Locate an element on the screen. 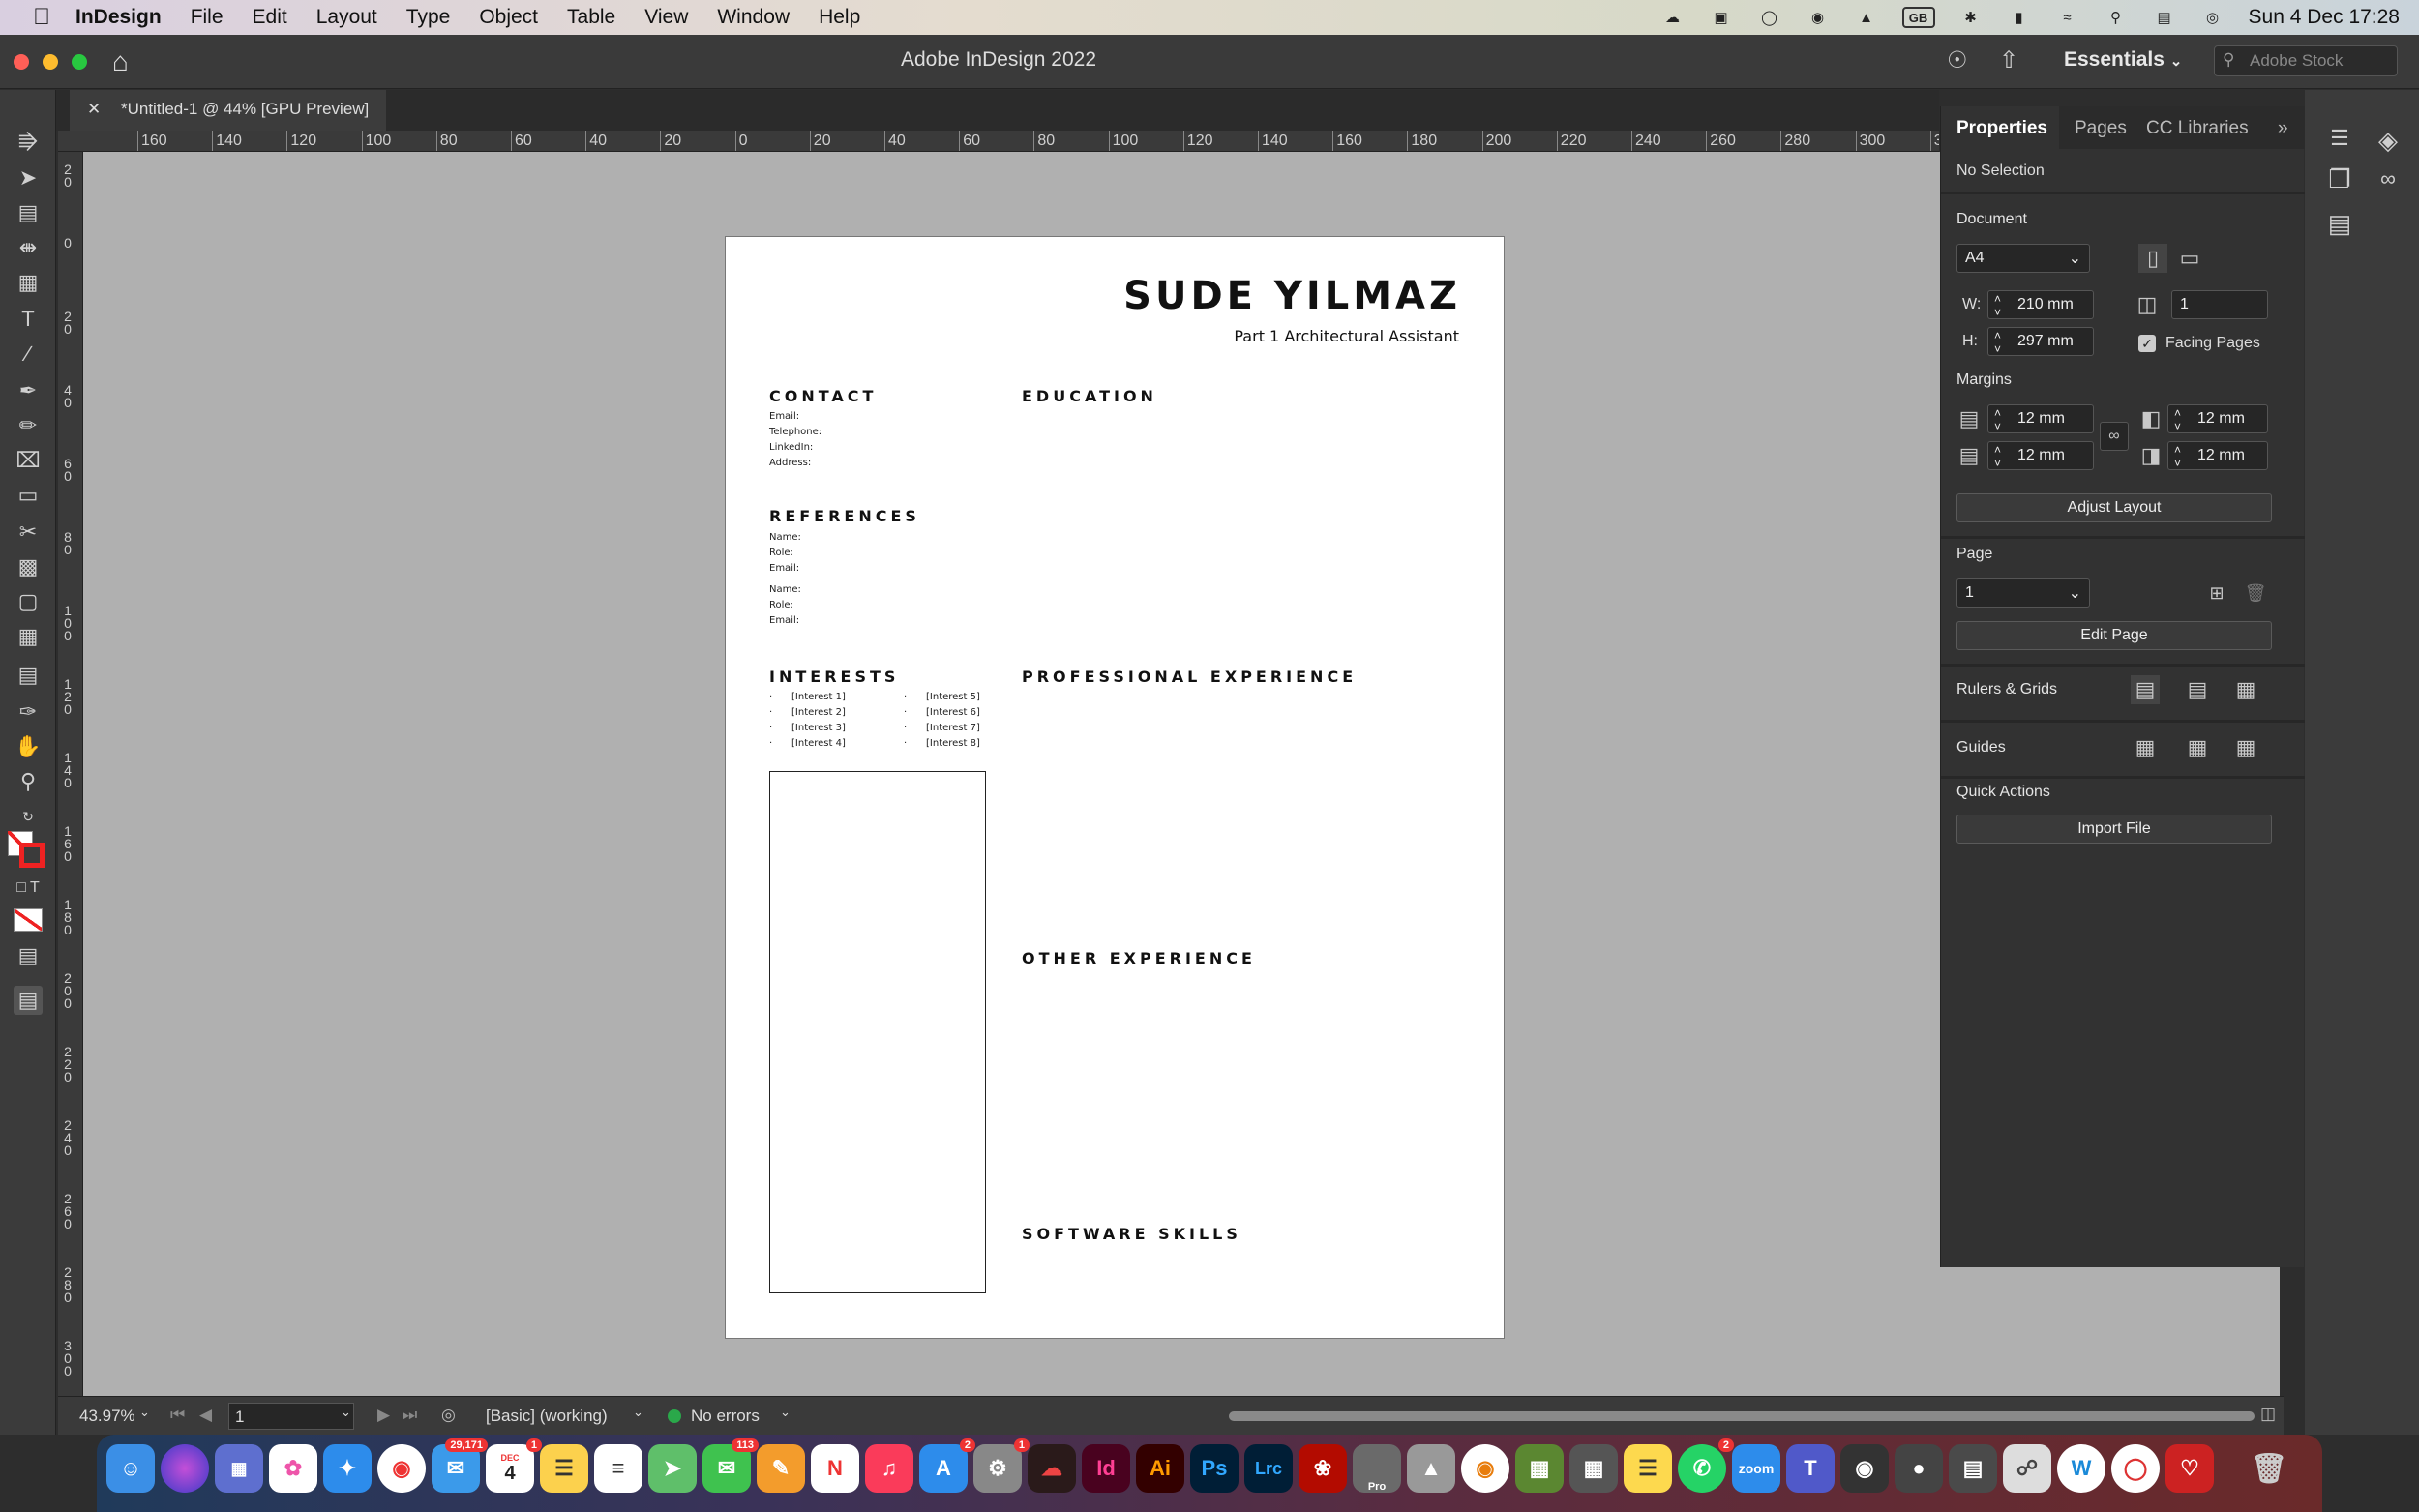  screen-mode-icon: ▤ is located at coordinates (28, 955).